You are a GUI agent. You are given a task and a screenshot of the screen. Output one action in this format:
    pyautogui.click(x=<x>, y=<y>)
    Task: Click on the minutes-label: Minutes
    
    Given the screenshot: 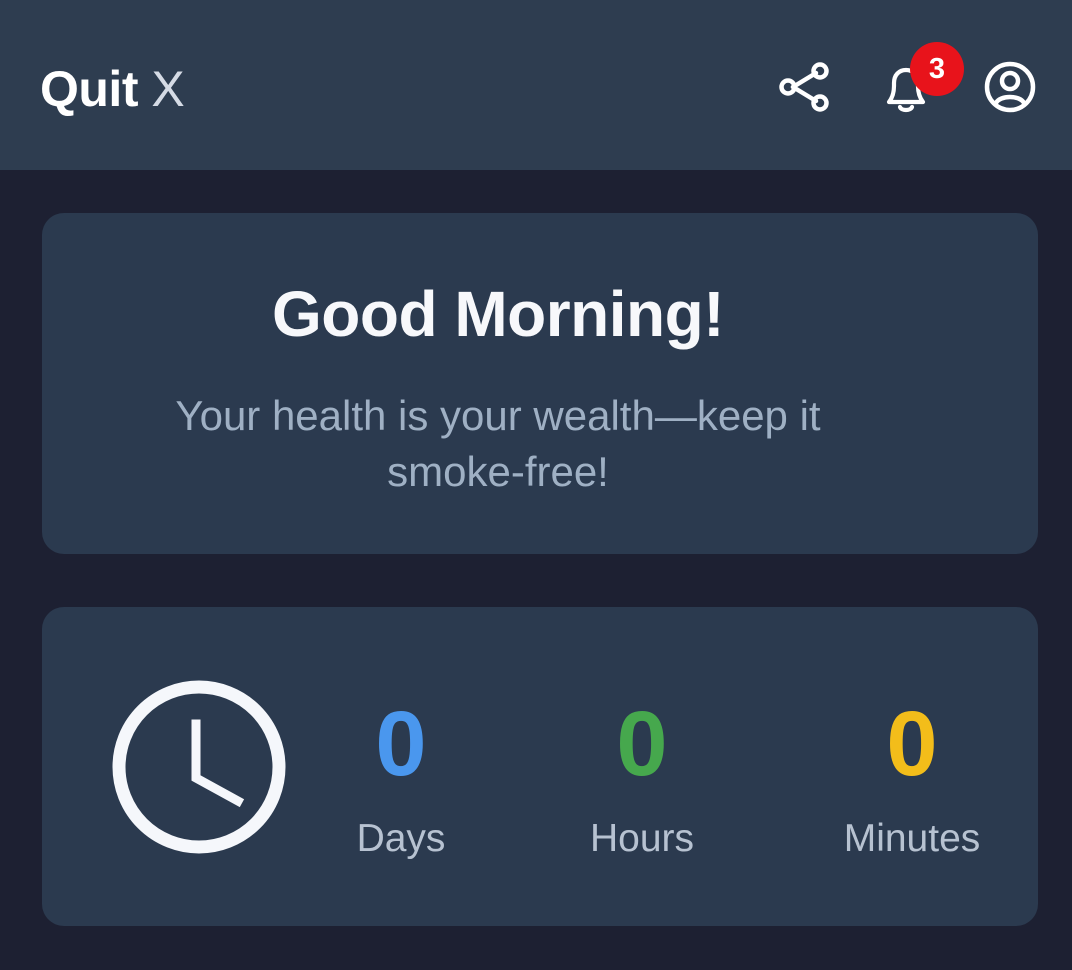 What is the action you would take?
    pyautogui.click(x=912, y=838)
    